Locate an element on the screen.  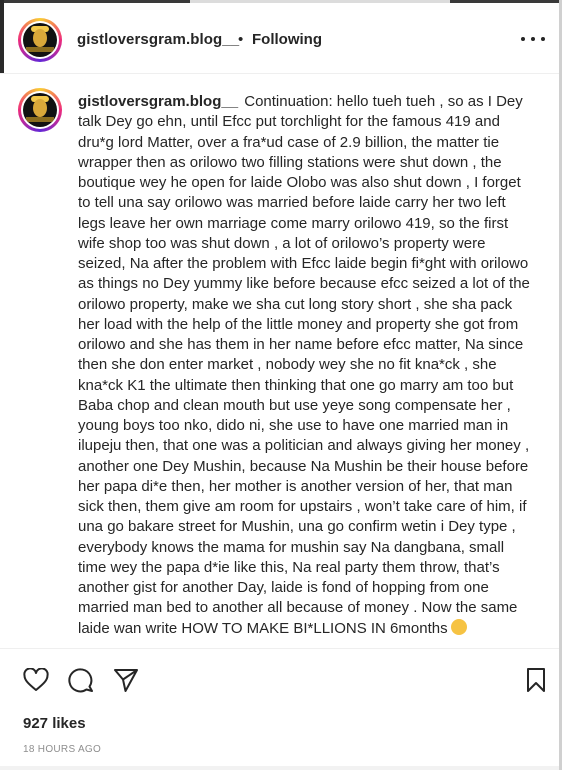
share-button is located at coordinates (126, 680).